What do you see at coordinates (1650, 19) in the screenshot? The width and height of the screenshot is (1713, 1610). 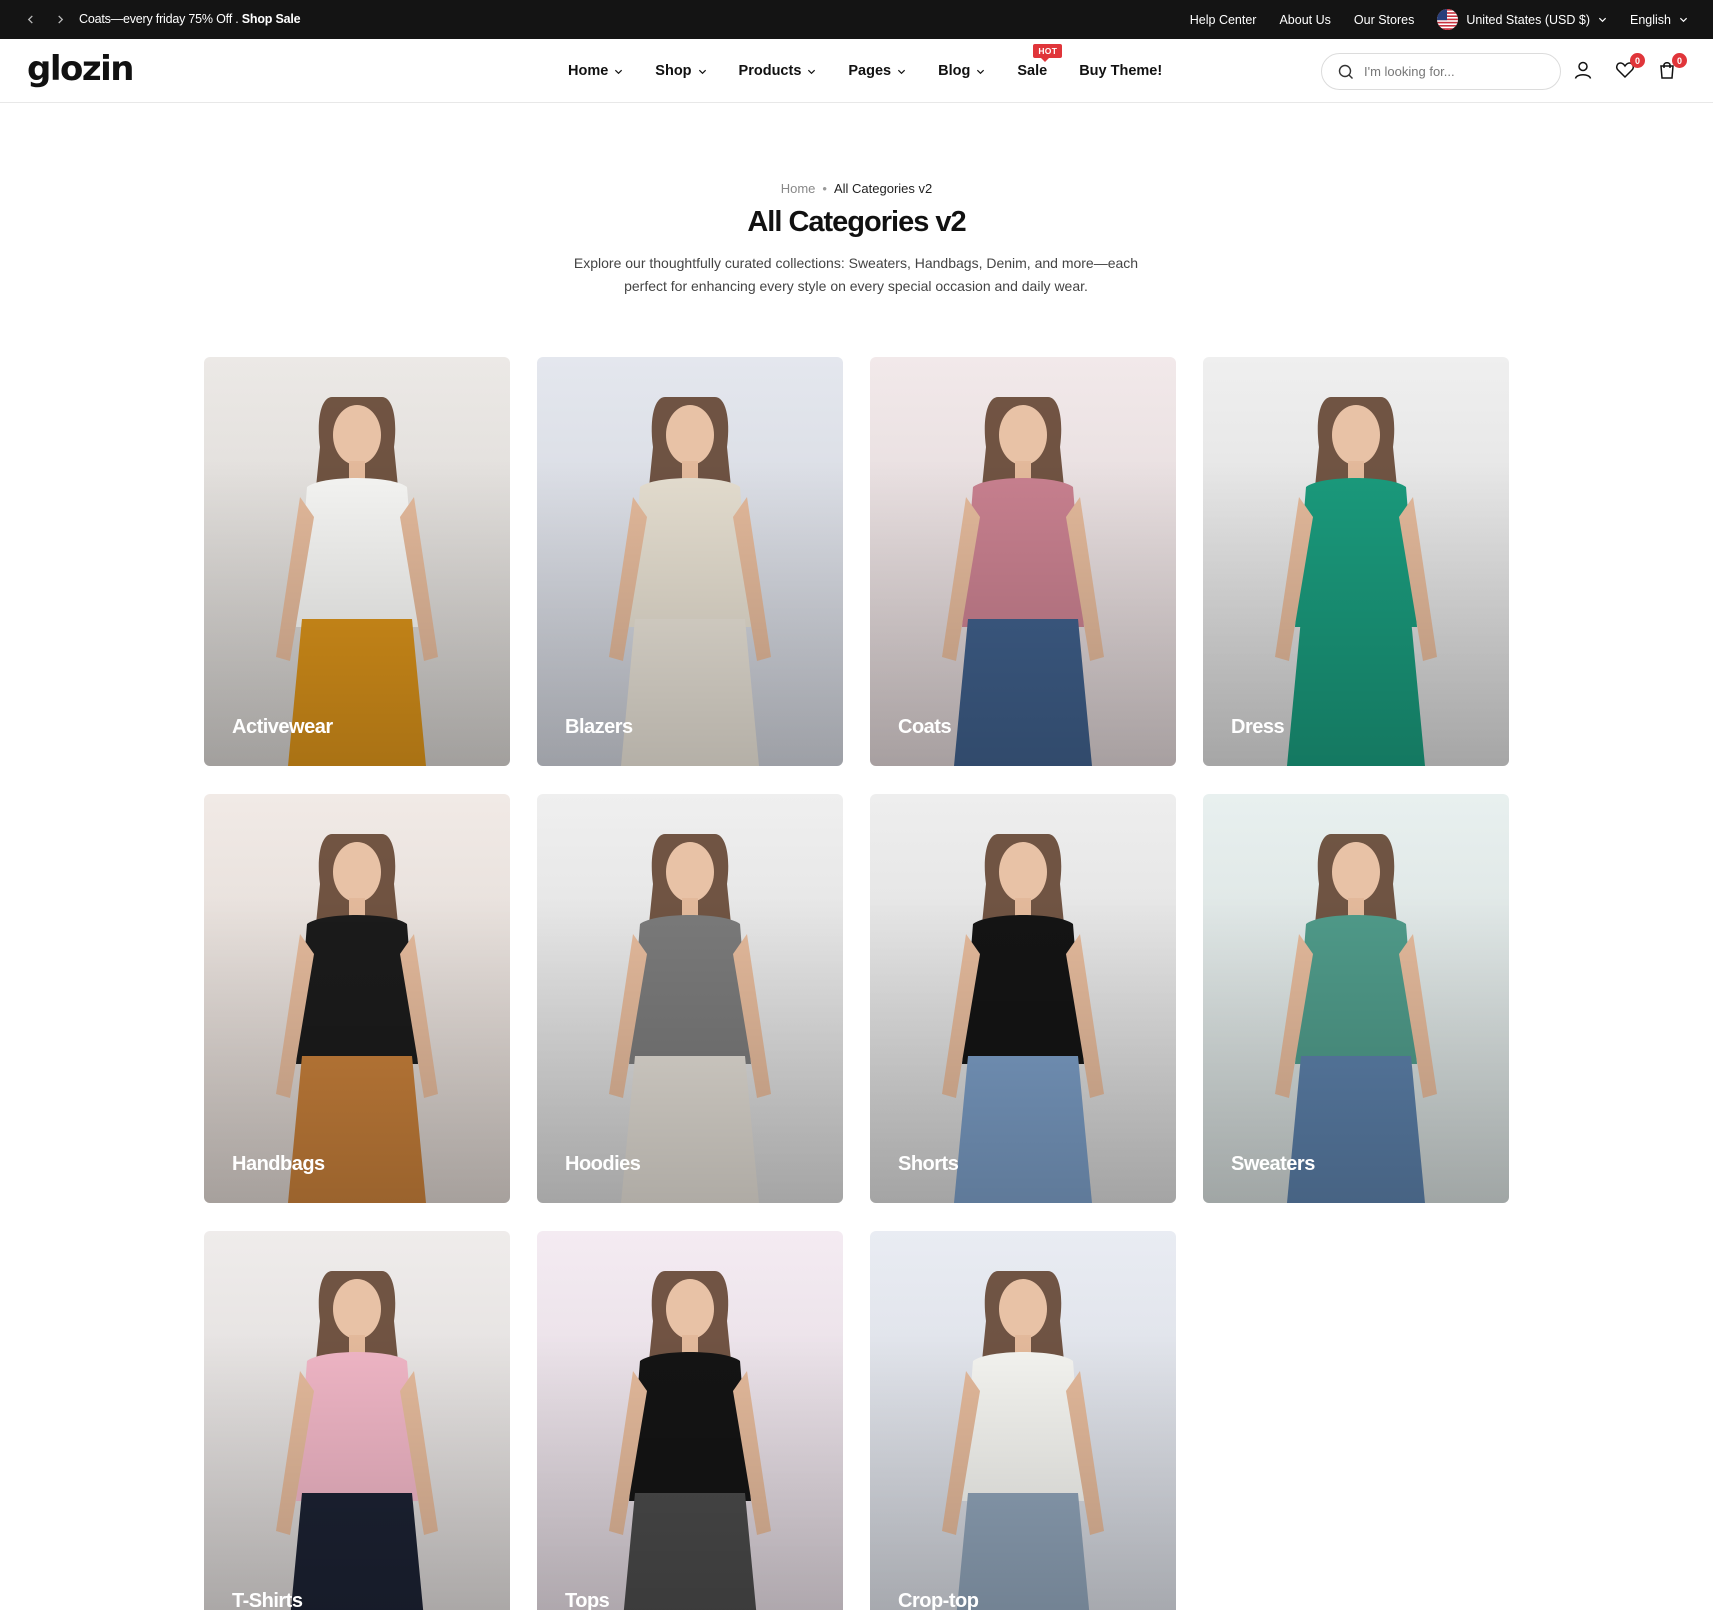 I see `language-label: English` at bounding box center [1650, 19].